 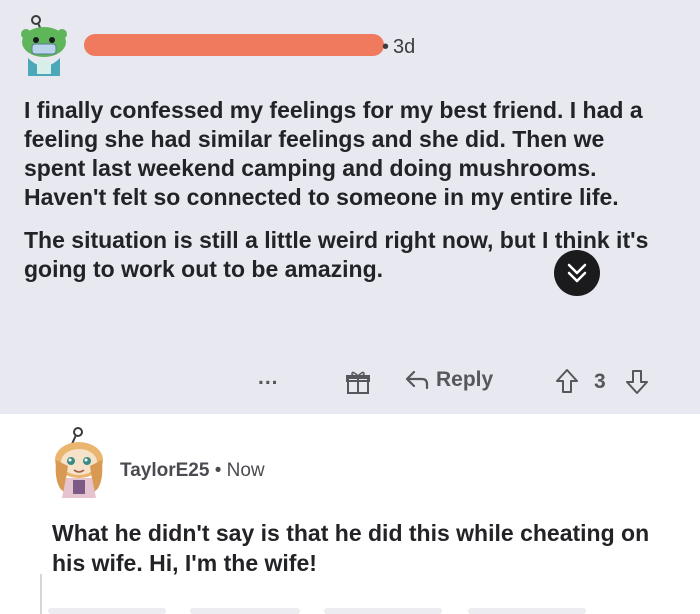 What do you see at coordinates (245, 470) in the screenshot?
I see `reply-age: Now` at bounding box center [245, 470].